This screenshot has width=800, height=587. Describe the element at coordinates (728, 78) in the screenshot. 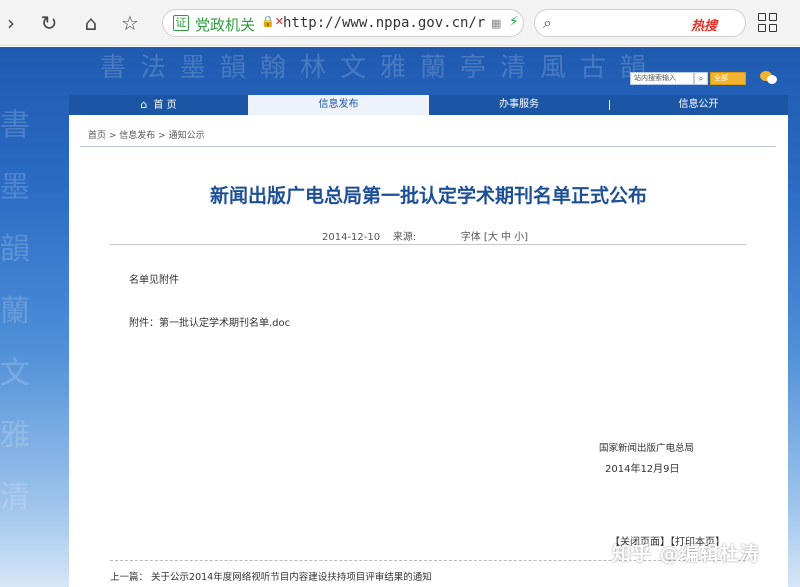

I see `site-search-scope-select: 全部` at that location.